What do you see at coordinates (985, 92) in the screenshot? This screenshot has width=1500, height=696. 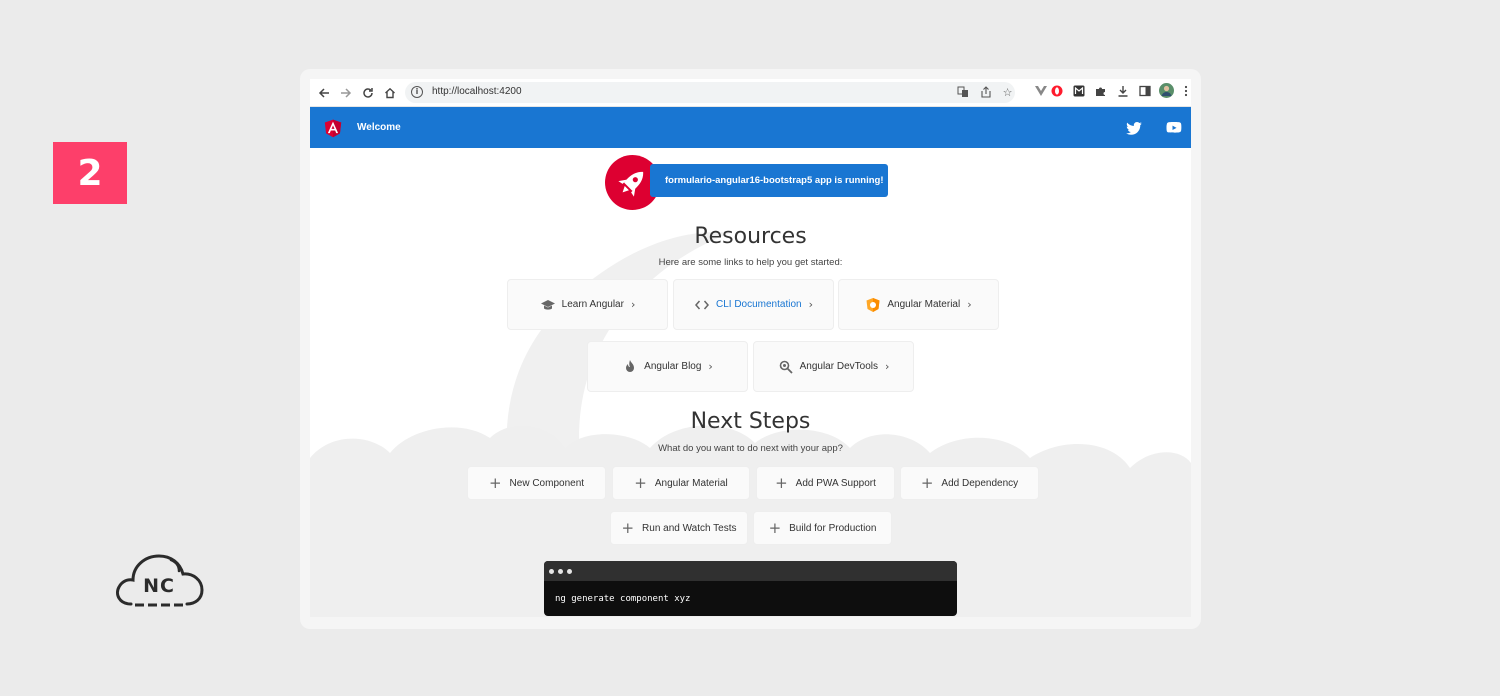 I see `share-icon` at bounding box center [985, 92].